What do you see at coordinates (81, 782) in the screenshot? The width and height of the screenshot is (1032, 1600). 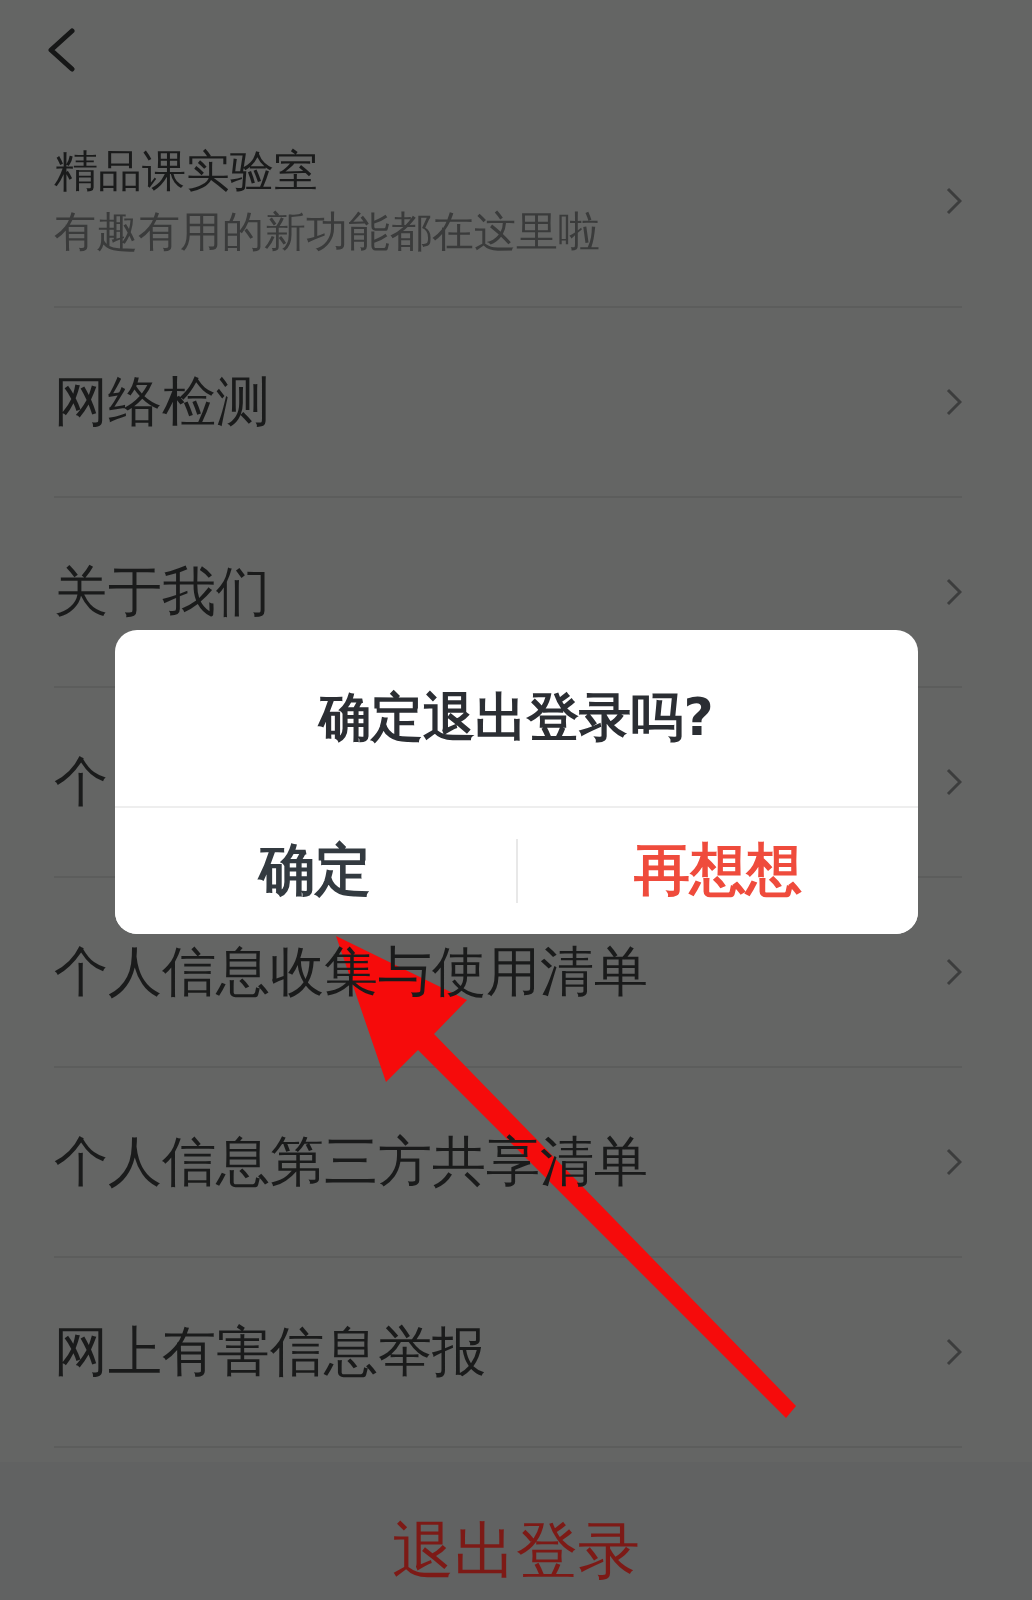 I see `row-title: 个` at bounding box center [81, 782].